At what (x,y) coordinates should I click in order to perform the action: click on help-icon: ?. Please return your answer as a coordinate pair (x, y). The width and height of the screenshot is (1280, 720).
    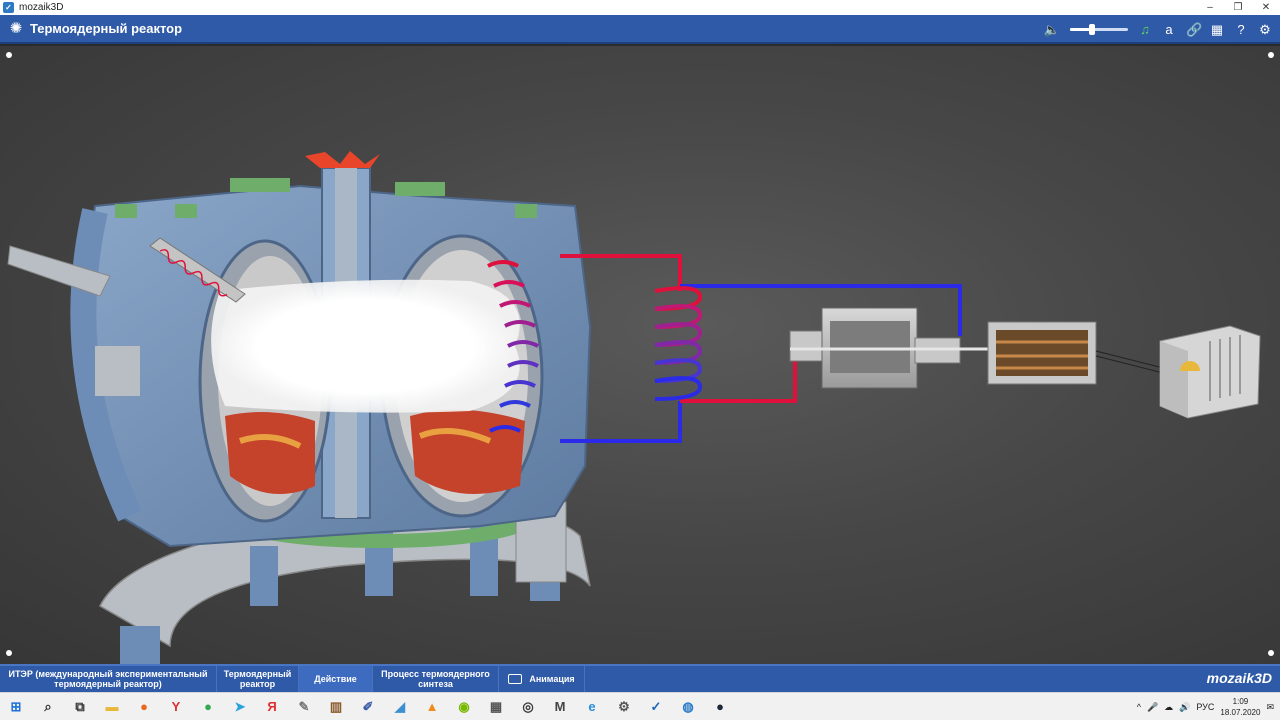
    Looking at the image, I should click on (1241, 29).